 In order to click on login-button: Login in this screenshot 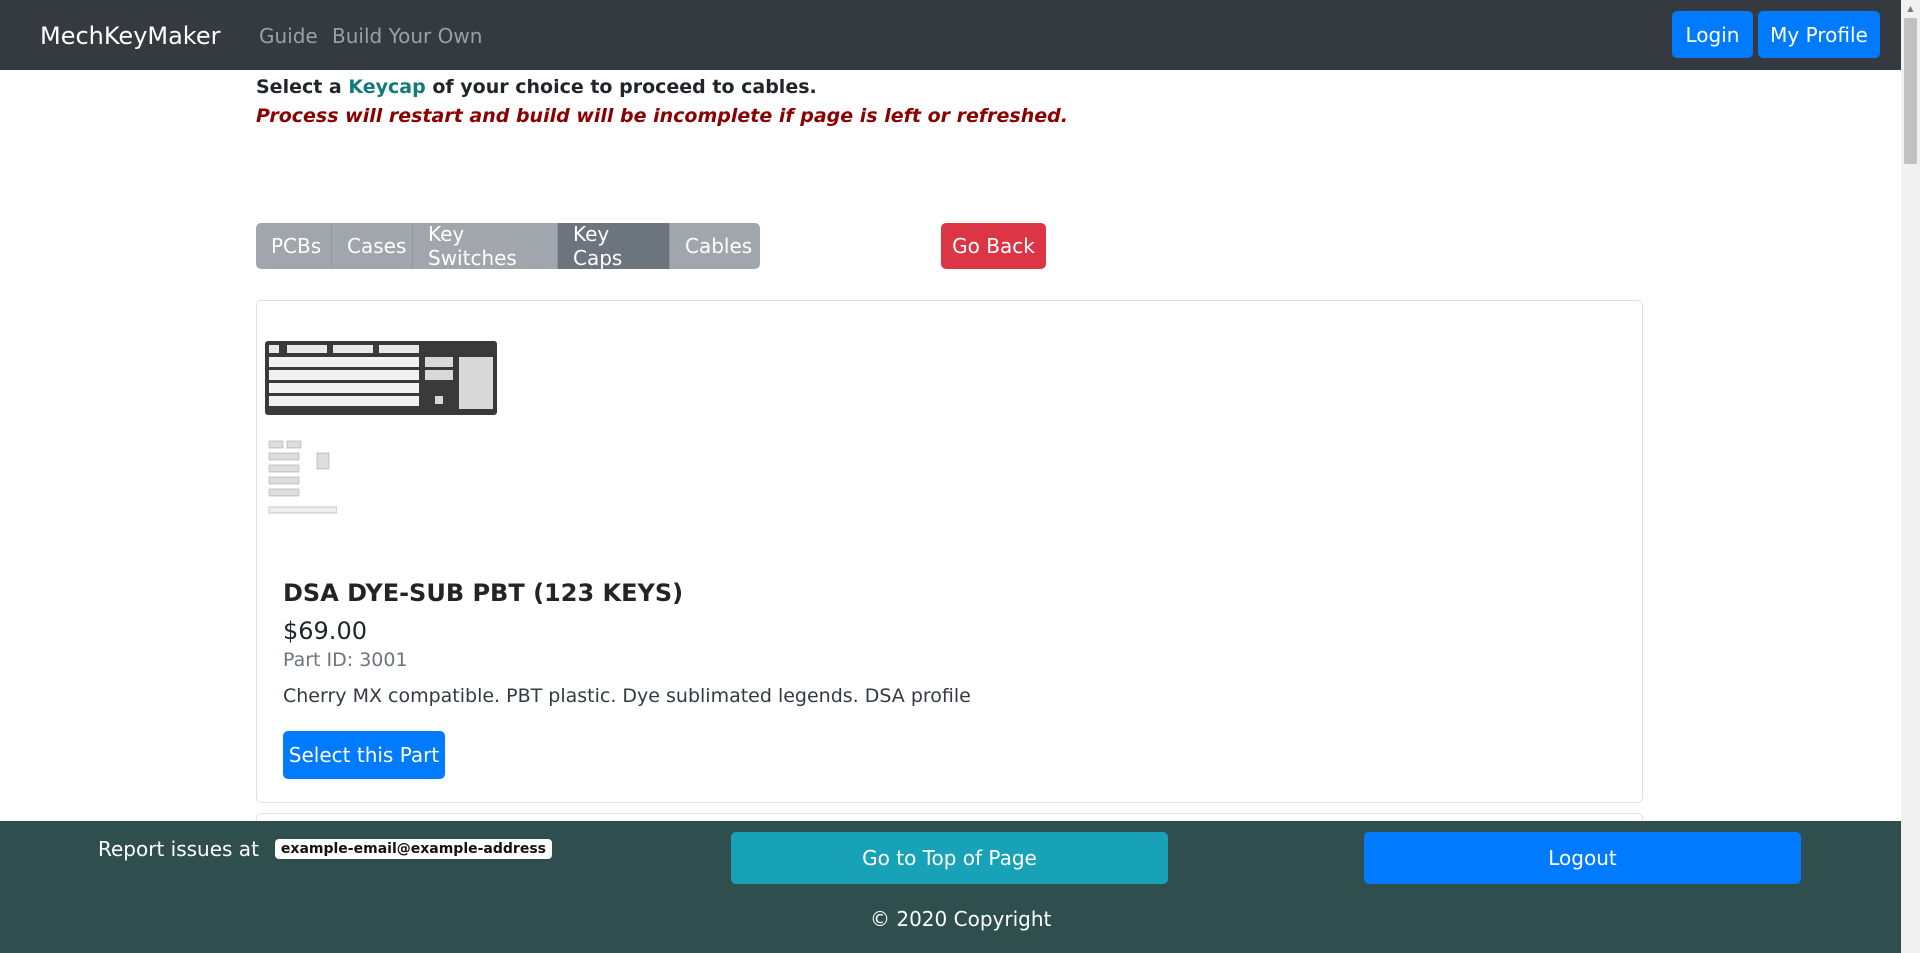, I will do `click(1712, 34)`.